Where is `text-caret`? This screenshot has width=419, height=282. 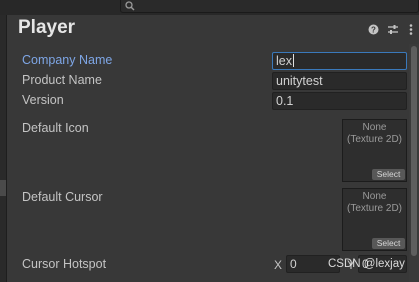 text-caret is located at coordinates (293, 60).